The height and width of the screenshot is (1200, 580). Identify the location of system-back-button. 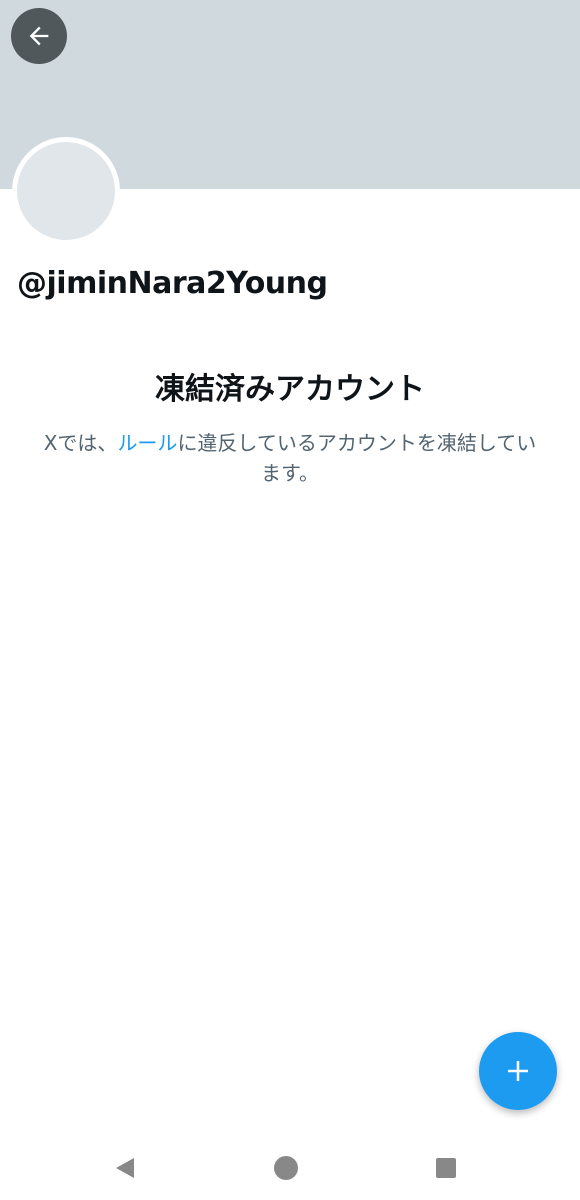
(125, 1168).